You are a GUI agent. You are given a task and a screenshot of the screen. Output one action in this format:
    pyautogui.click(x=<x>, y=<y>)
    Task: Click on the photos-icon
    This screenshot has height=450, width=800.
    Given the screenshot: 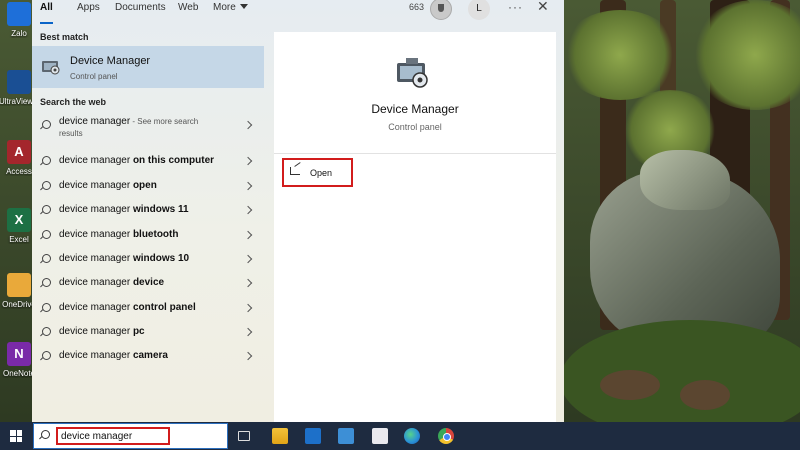 What is the action you would take?
    pyautogui.click(x=346, y=436)
    